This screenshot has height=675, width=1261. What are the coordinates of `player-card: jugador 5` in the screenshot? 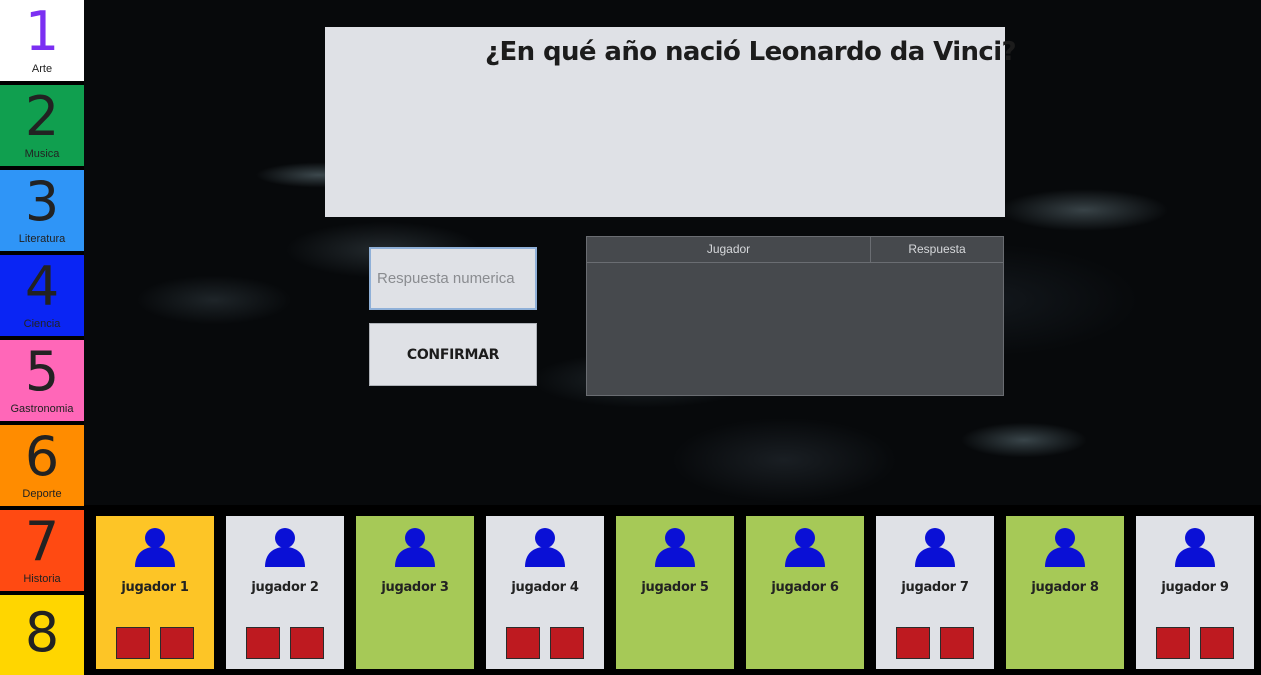 It's located at (675, 592).